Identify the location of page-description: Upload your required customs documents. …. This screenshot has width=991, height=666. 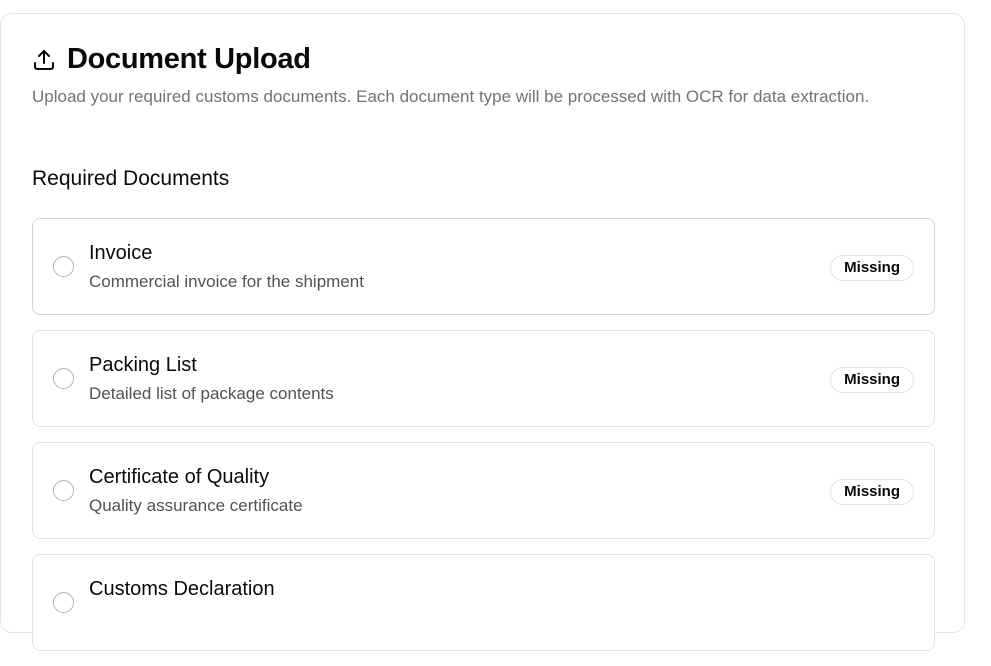
(451, 96).